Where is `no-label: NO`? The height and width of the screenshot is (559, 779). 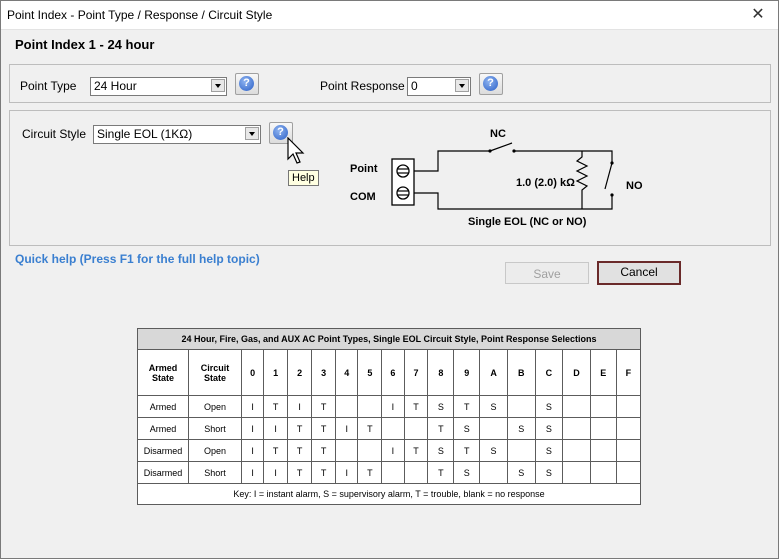
no-label: NO is located at coordinates (634, 186).